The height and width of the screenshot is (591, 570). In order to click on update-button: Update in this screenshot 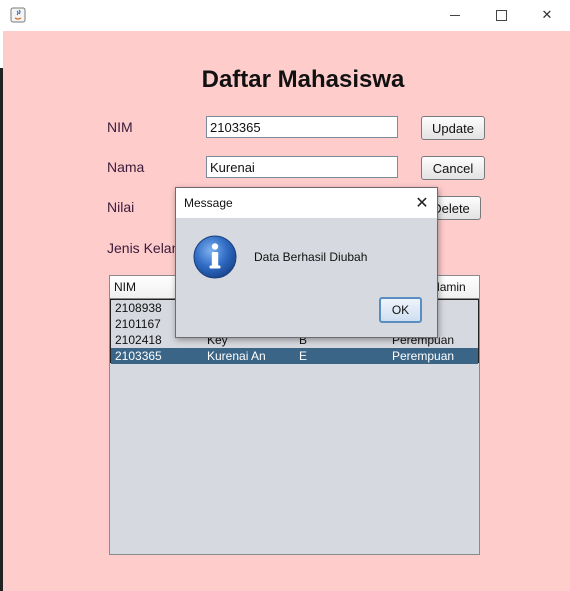, I will do `click(453, 128)`.